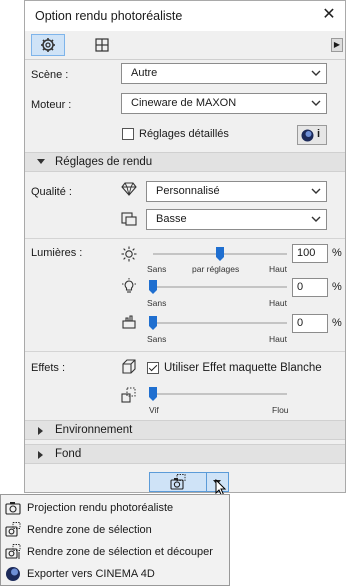 This screenshot has width=348, height=586. I want to click on environment-header: Environnement, so click(185, 430).